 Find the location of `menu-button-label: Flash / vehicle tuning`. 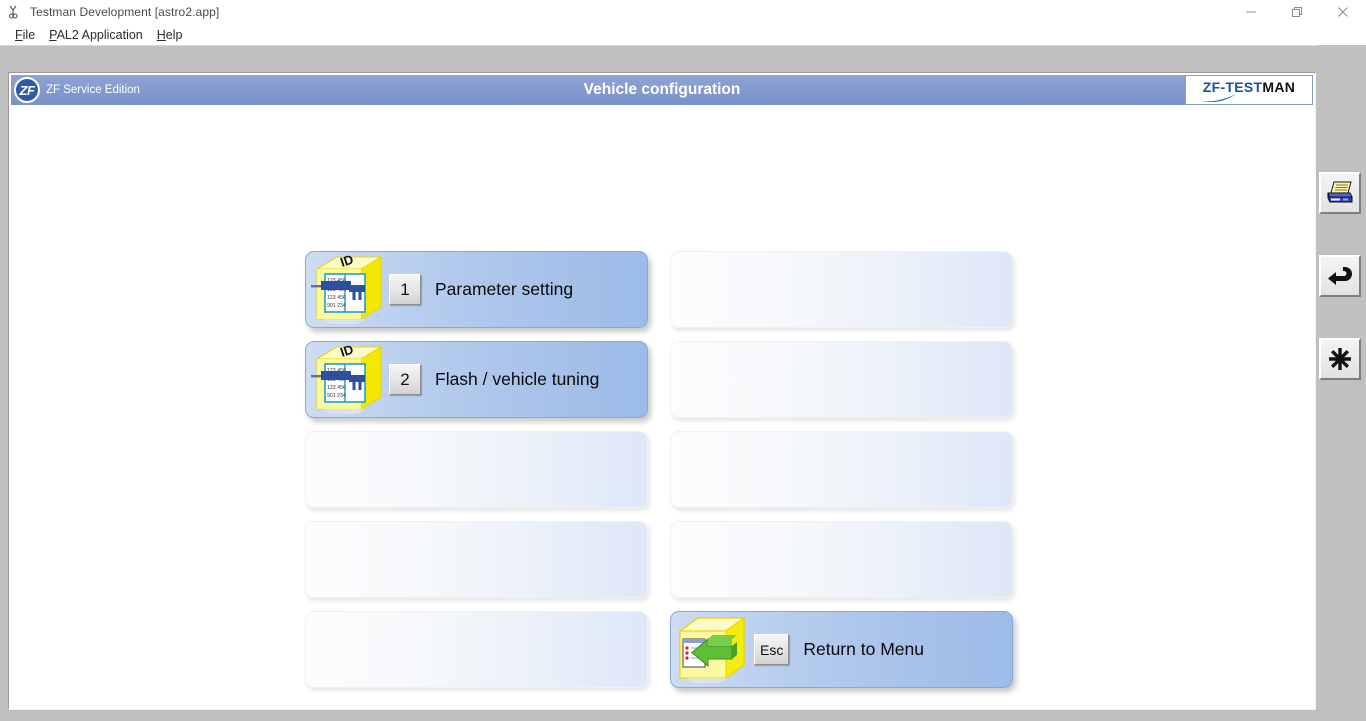

menu-button-label: Flash / vehicle tuning is located at coordinates (517, 379).